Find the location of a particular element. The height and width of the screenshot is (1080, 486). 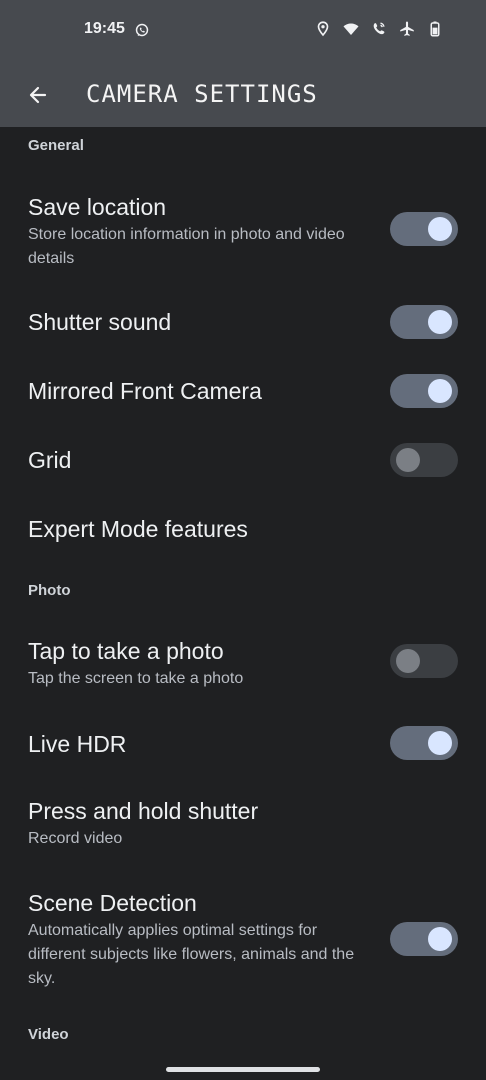

setting-mirrored-front-camera: Mirrored Front Camera is located at coordinates (243, 390).